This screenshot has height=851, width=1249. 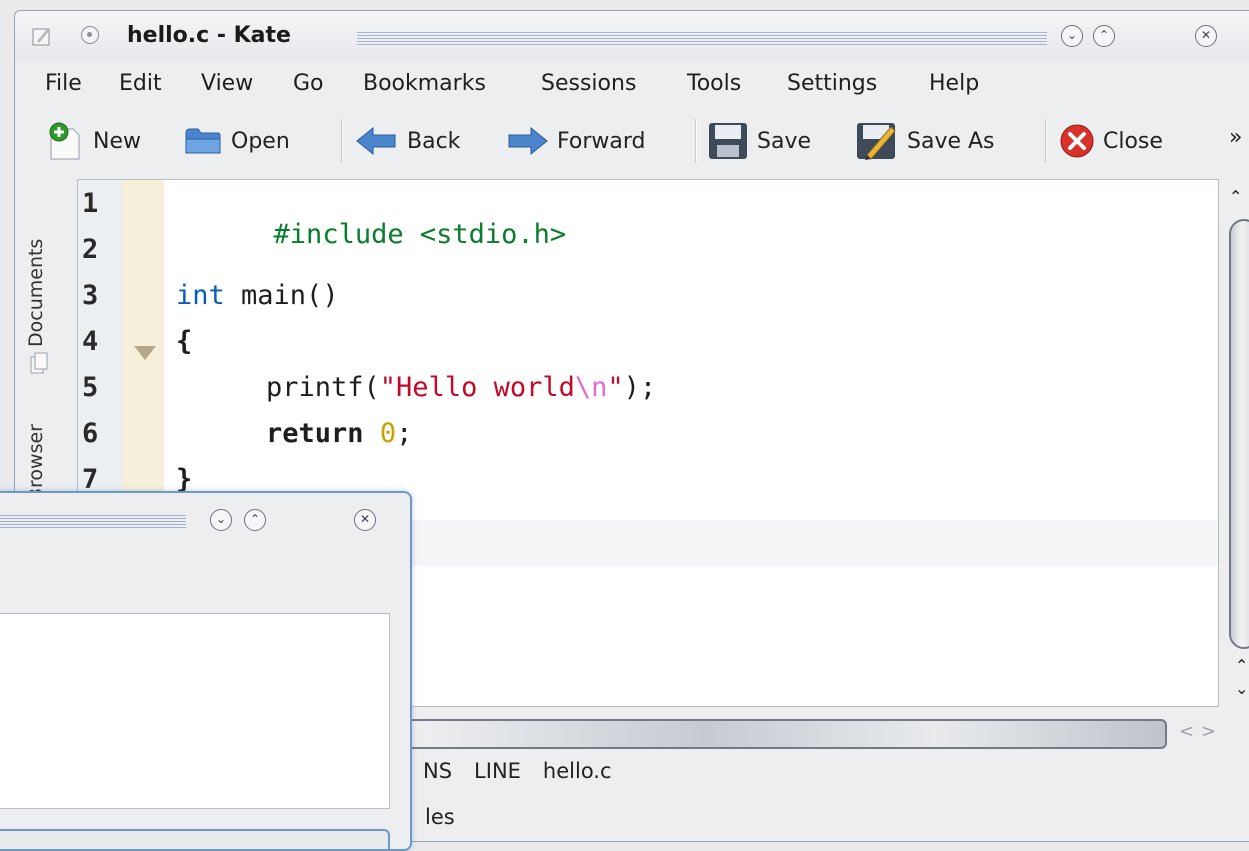 I want to click on close-document-icon, so click(x=1077, y=141).